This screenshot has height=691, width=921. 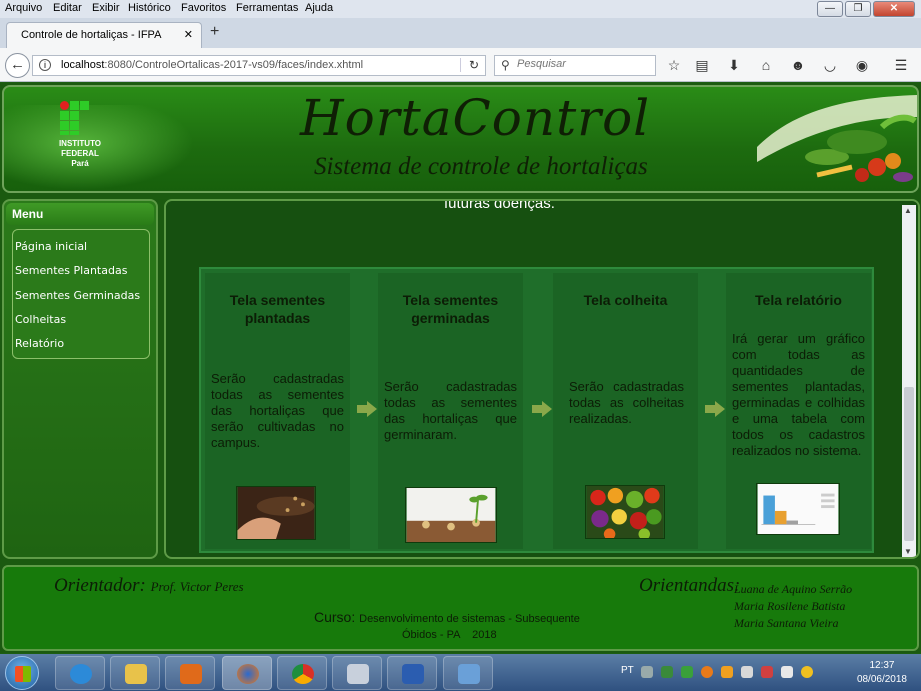 What do you see at coordinates (45, 65) in the screenshot?
I see `info-icon: i` at bounding box center [45, 65].